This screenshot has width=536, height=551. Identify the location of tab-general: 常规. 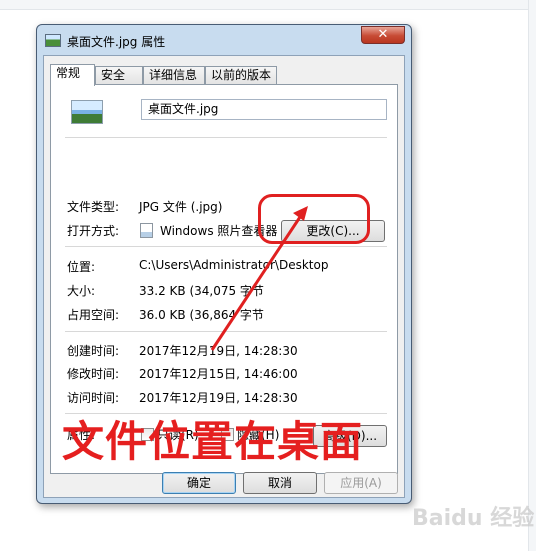
(72, 75).